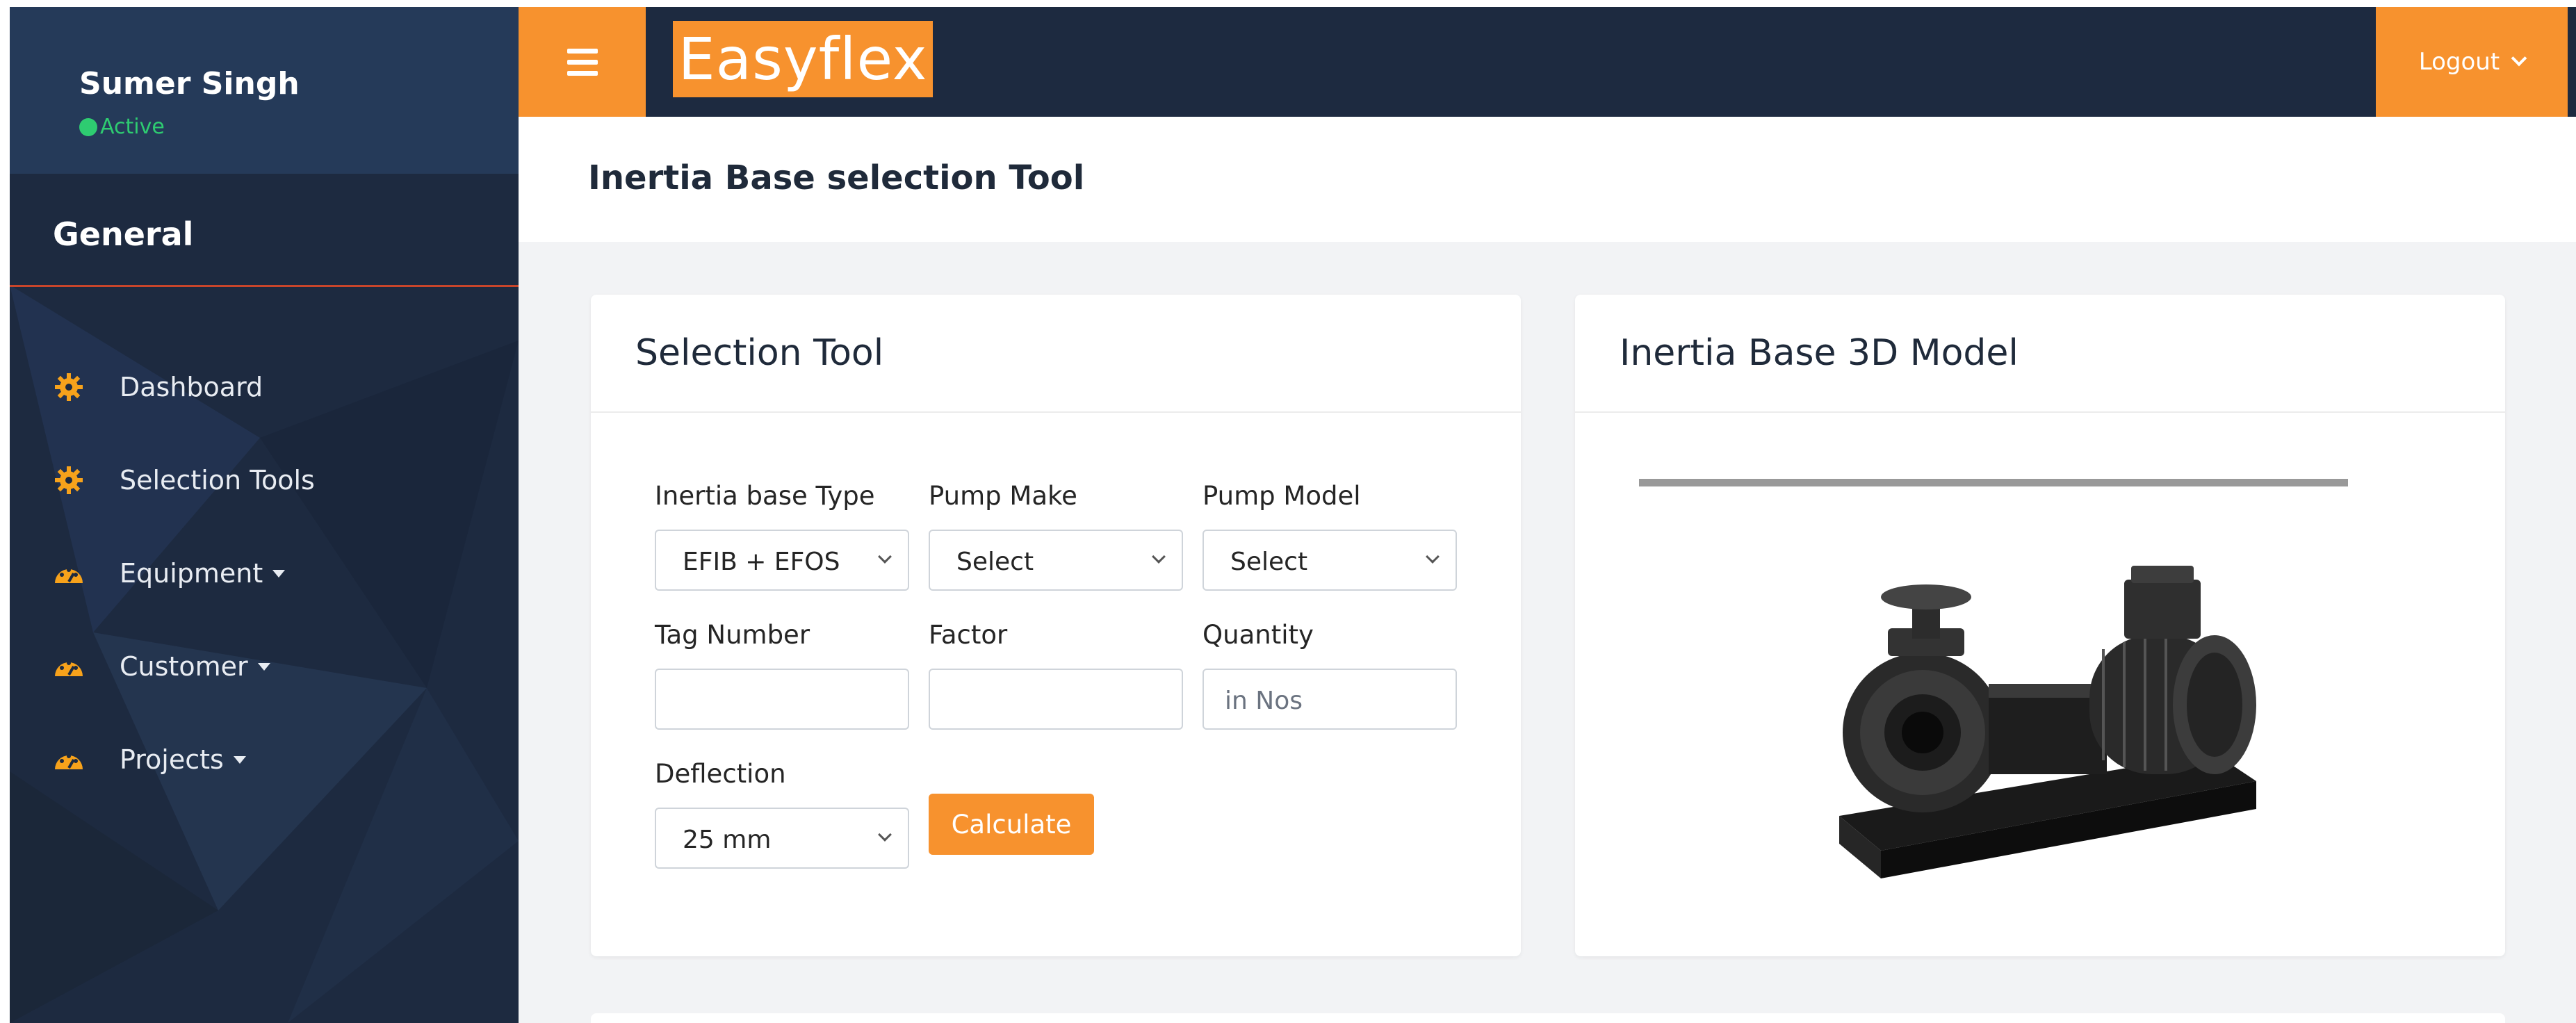  I want to click on sidebar-item-label: Dashboard, so click(191, 387).